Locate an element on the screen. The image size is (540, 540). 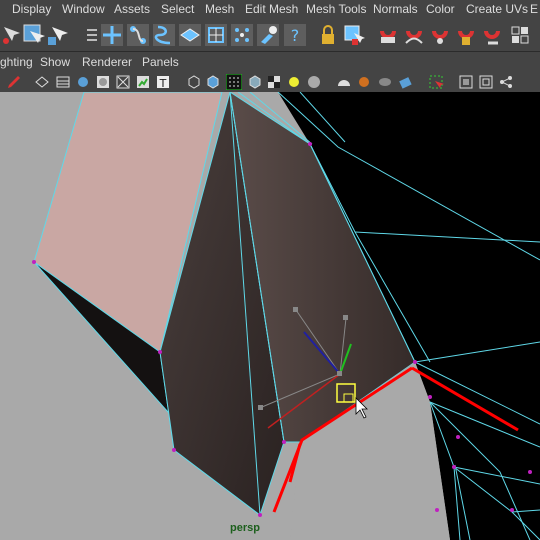
camera-label: persp is located at coordinates (245, 528).